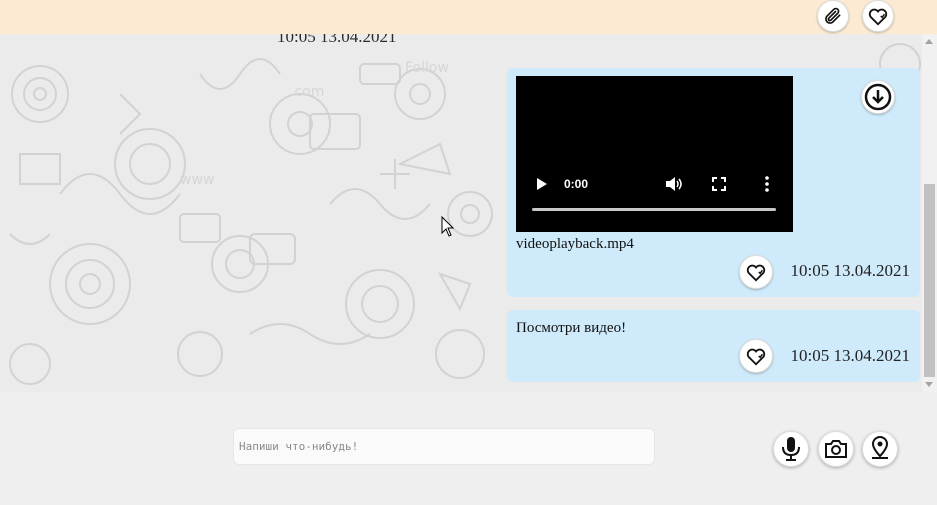  Describe the element at coordinates (654, 209) in the screenshot. I see `video-progress-bar` at that location.